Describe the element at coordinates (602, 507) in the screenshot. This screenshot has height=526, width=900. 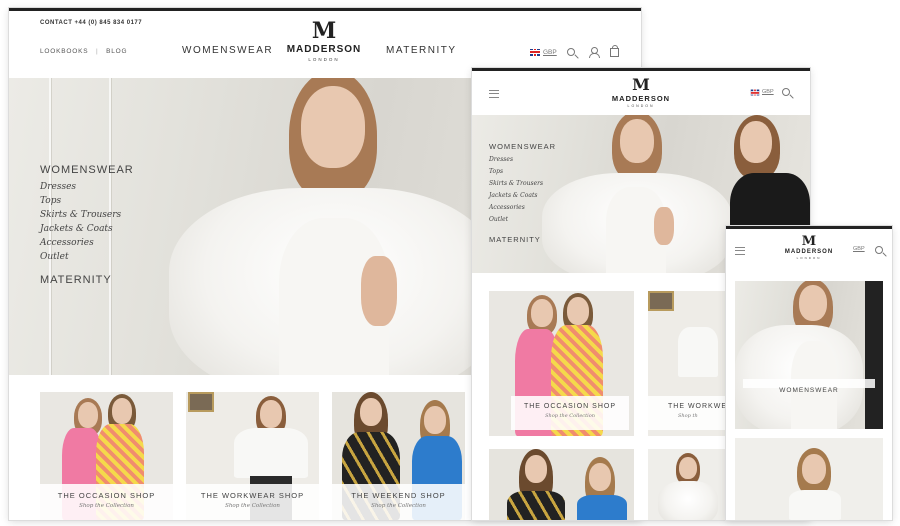
I see `blue-dress` at that location.